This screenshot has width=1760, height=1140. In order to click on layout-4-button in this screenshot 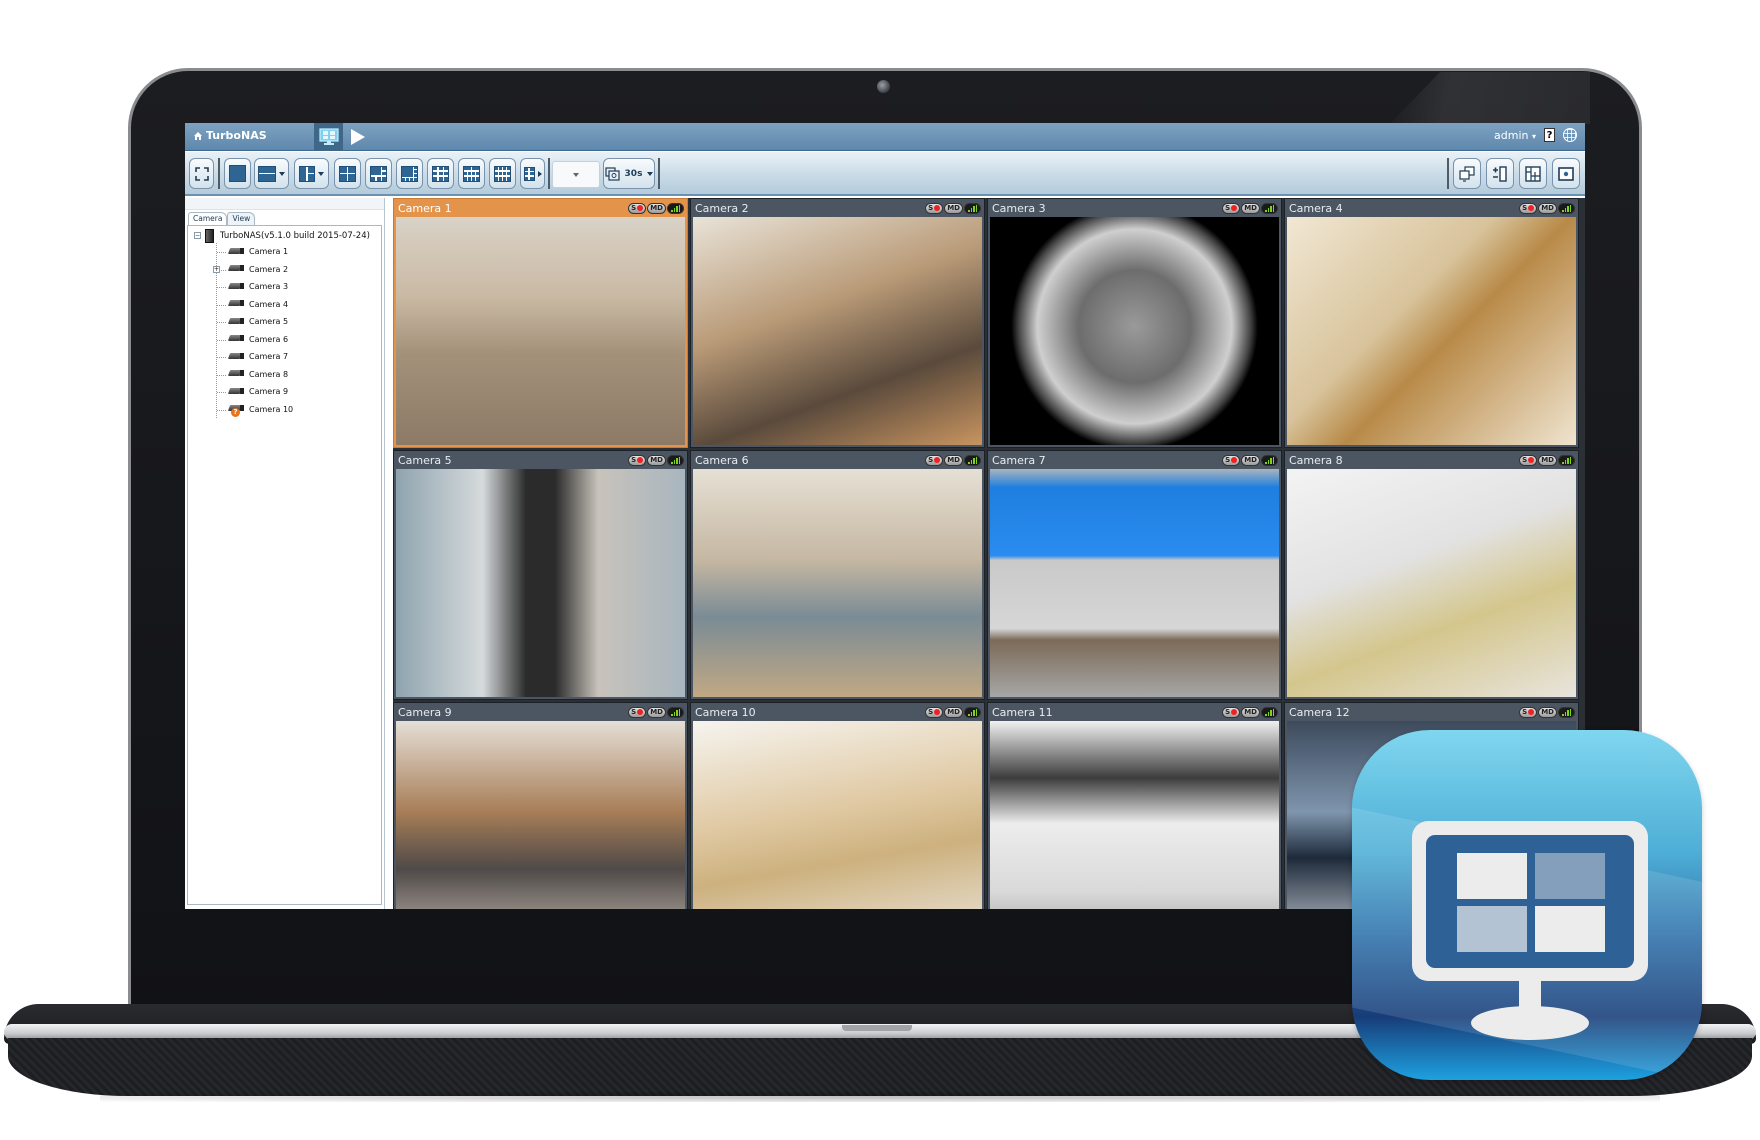, I will do `click(347, 173)`.